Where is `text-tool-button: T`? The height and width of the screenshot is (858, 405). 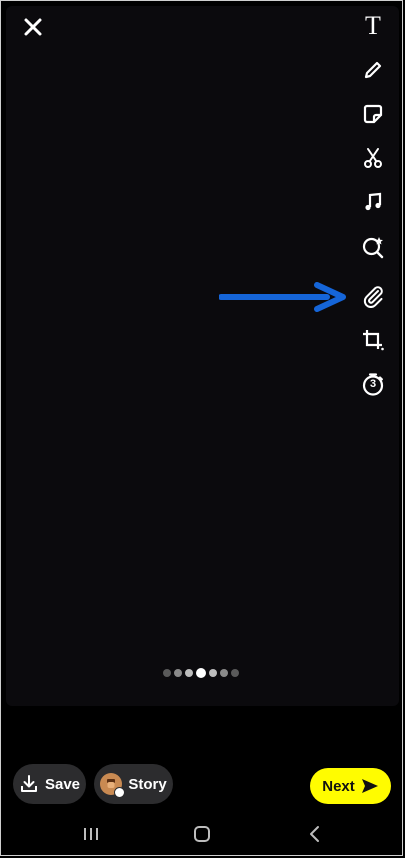 text-tool-button: T is located at coordinates (373, 26).